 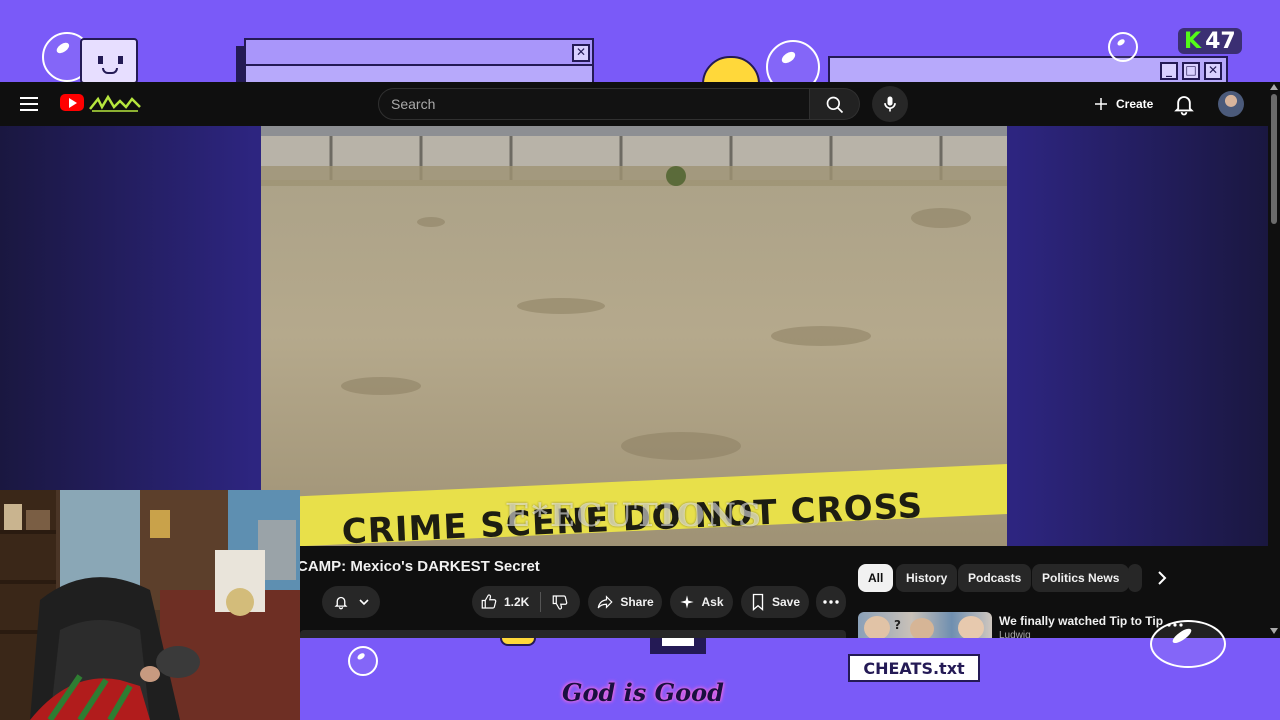 What do you see at coordinates (1274, 159) in the screenshot?
I see `scroll-thumb` at bounding box center [1274, 159].